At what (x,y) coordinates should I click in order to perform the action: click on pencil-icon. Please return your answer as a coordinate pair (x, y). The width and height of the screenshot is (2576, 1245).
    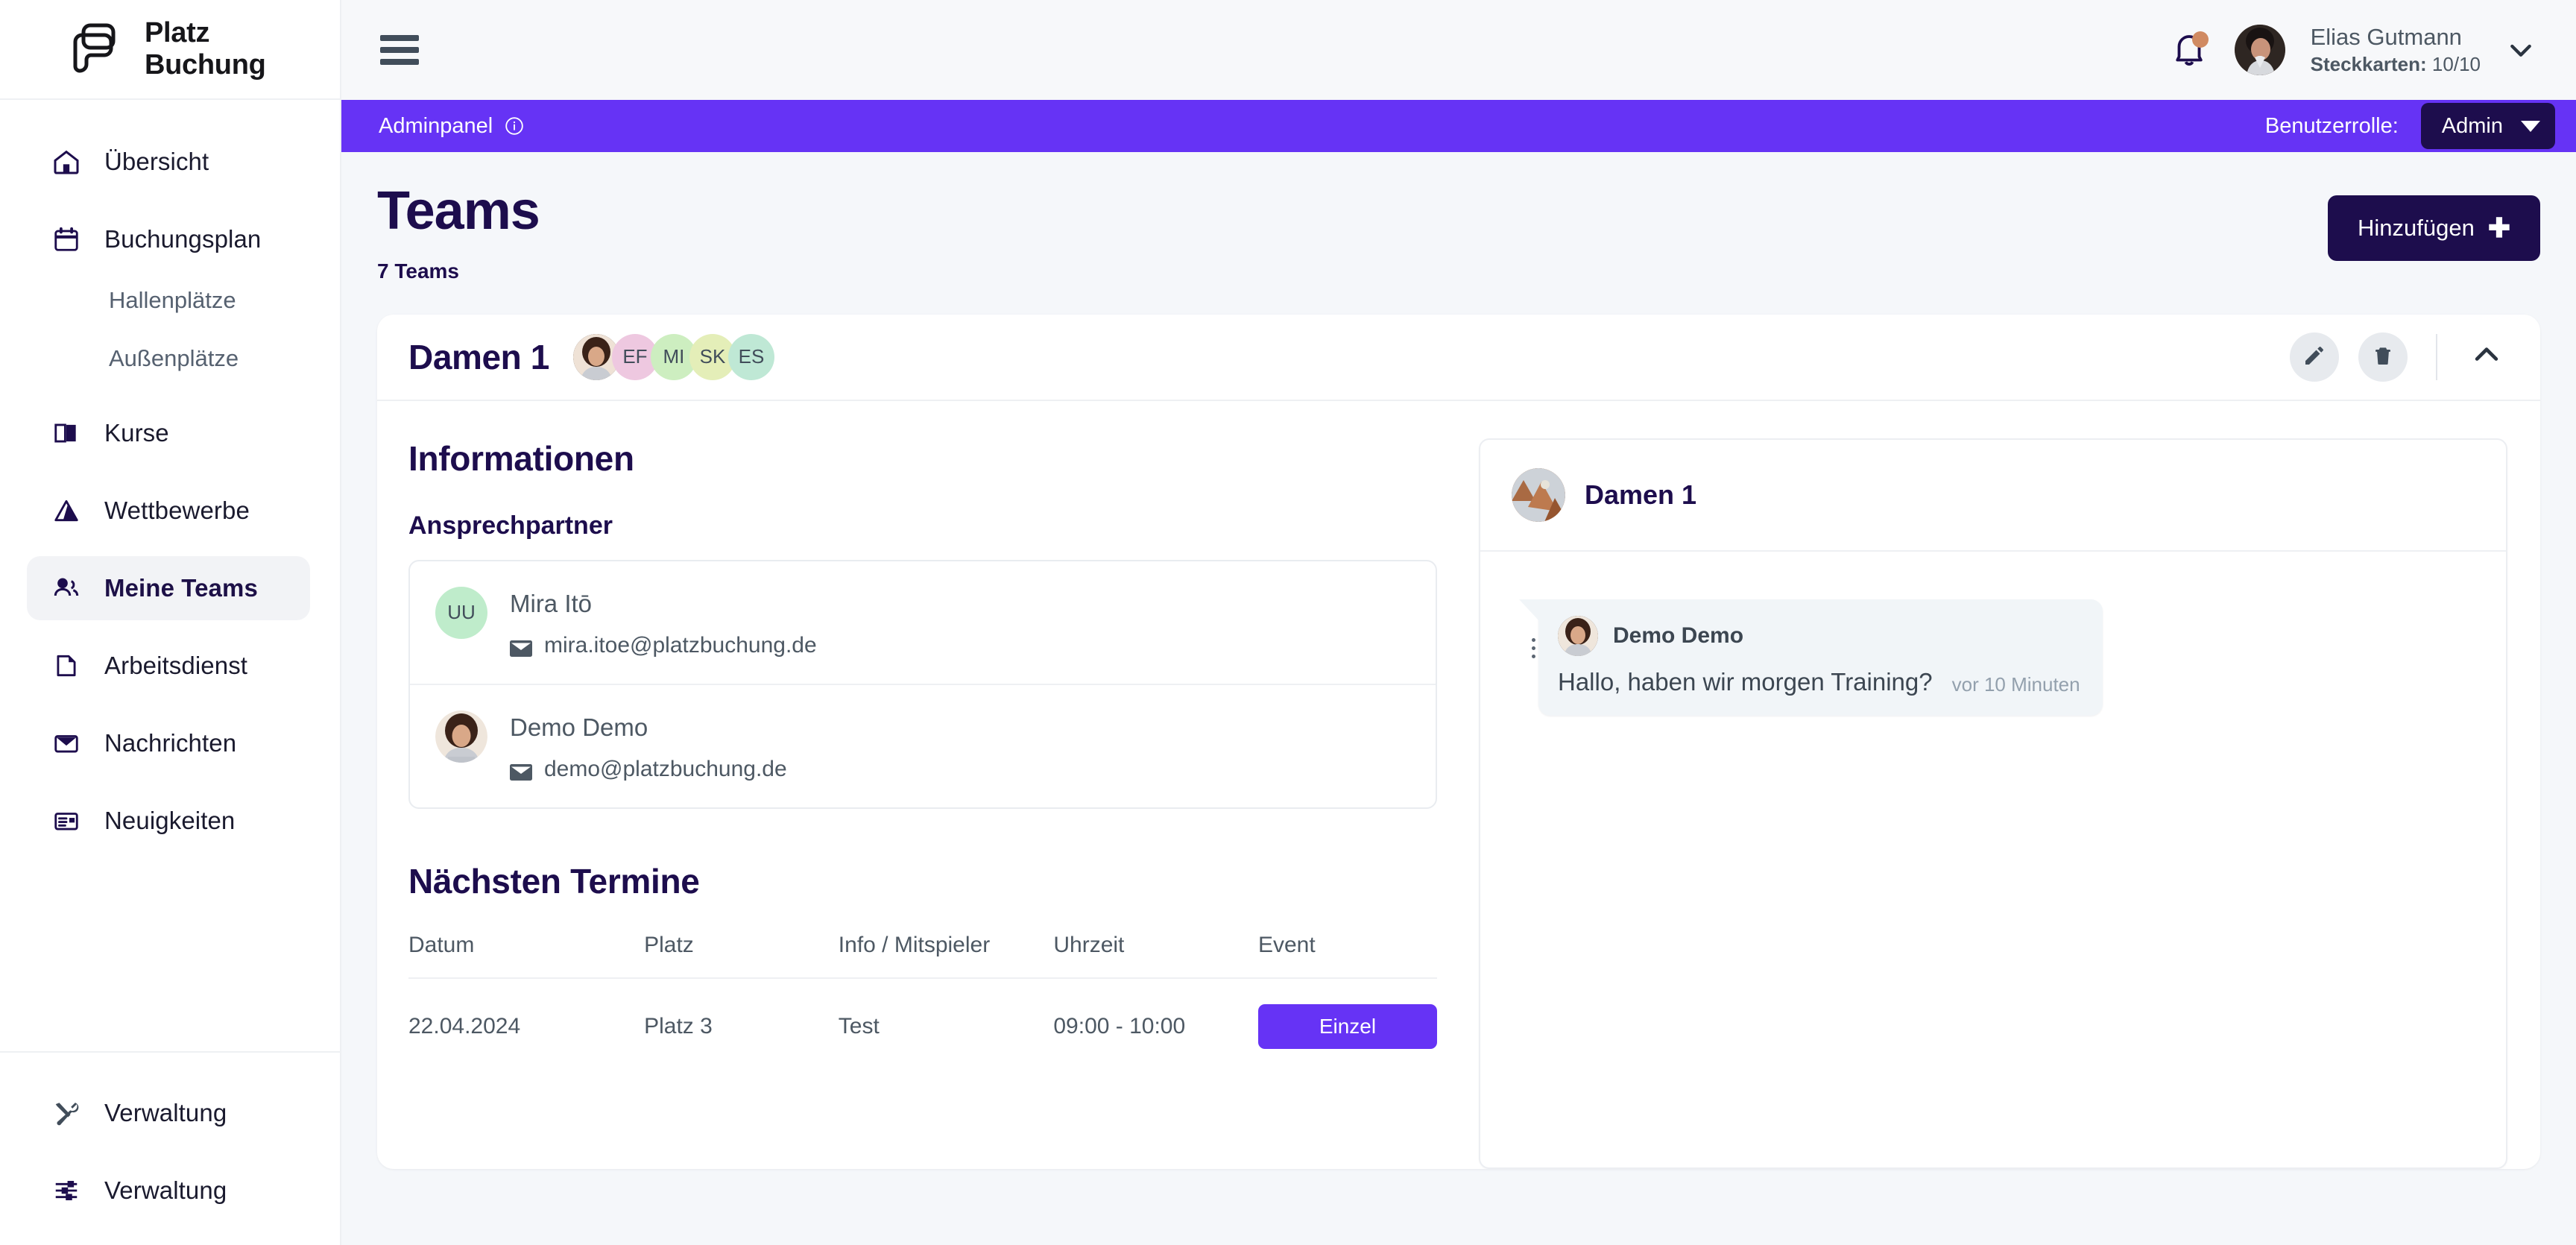
    Looking at the image, I should click on (2314, 357).